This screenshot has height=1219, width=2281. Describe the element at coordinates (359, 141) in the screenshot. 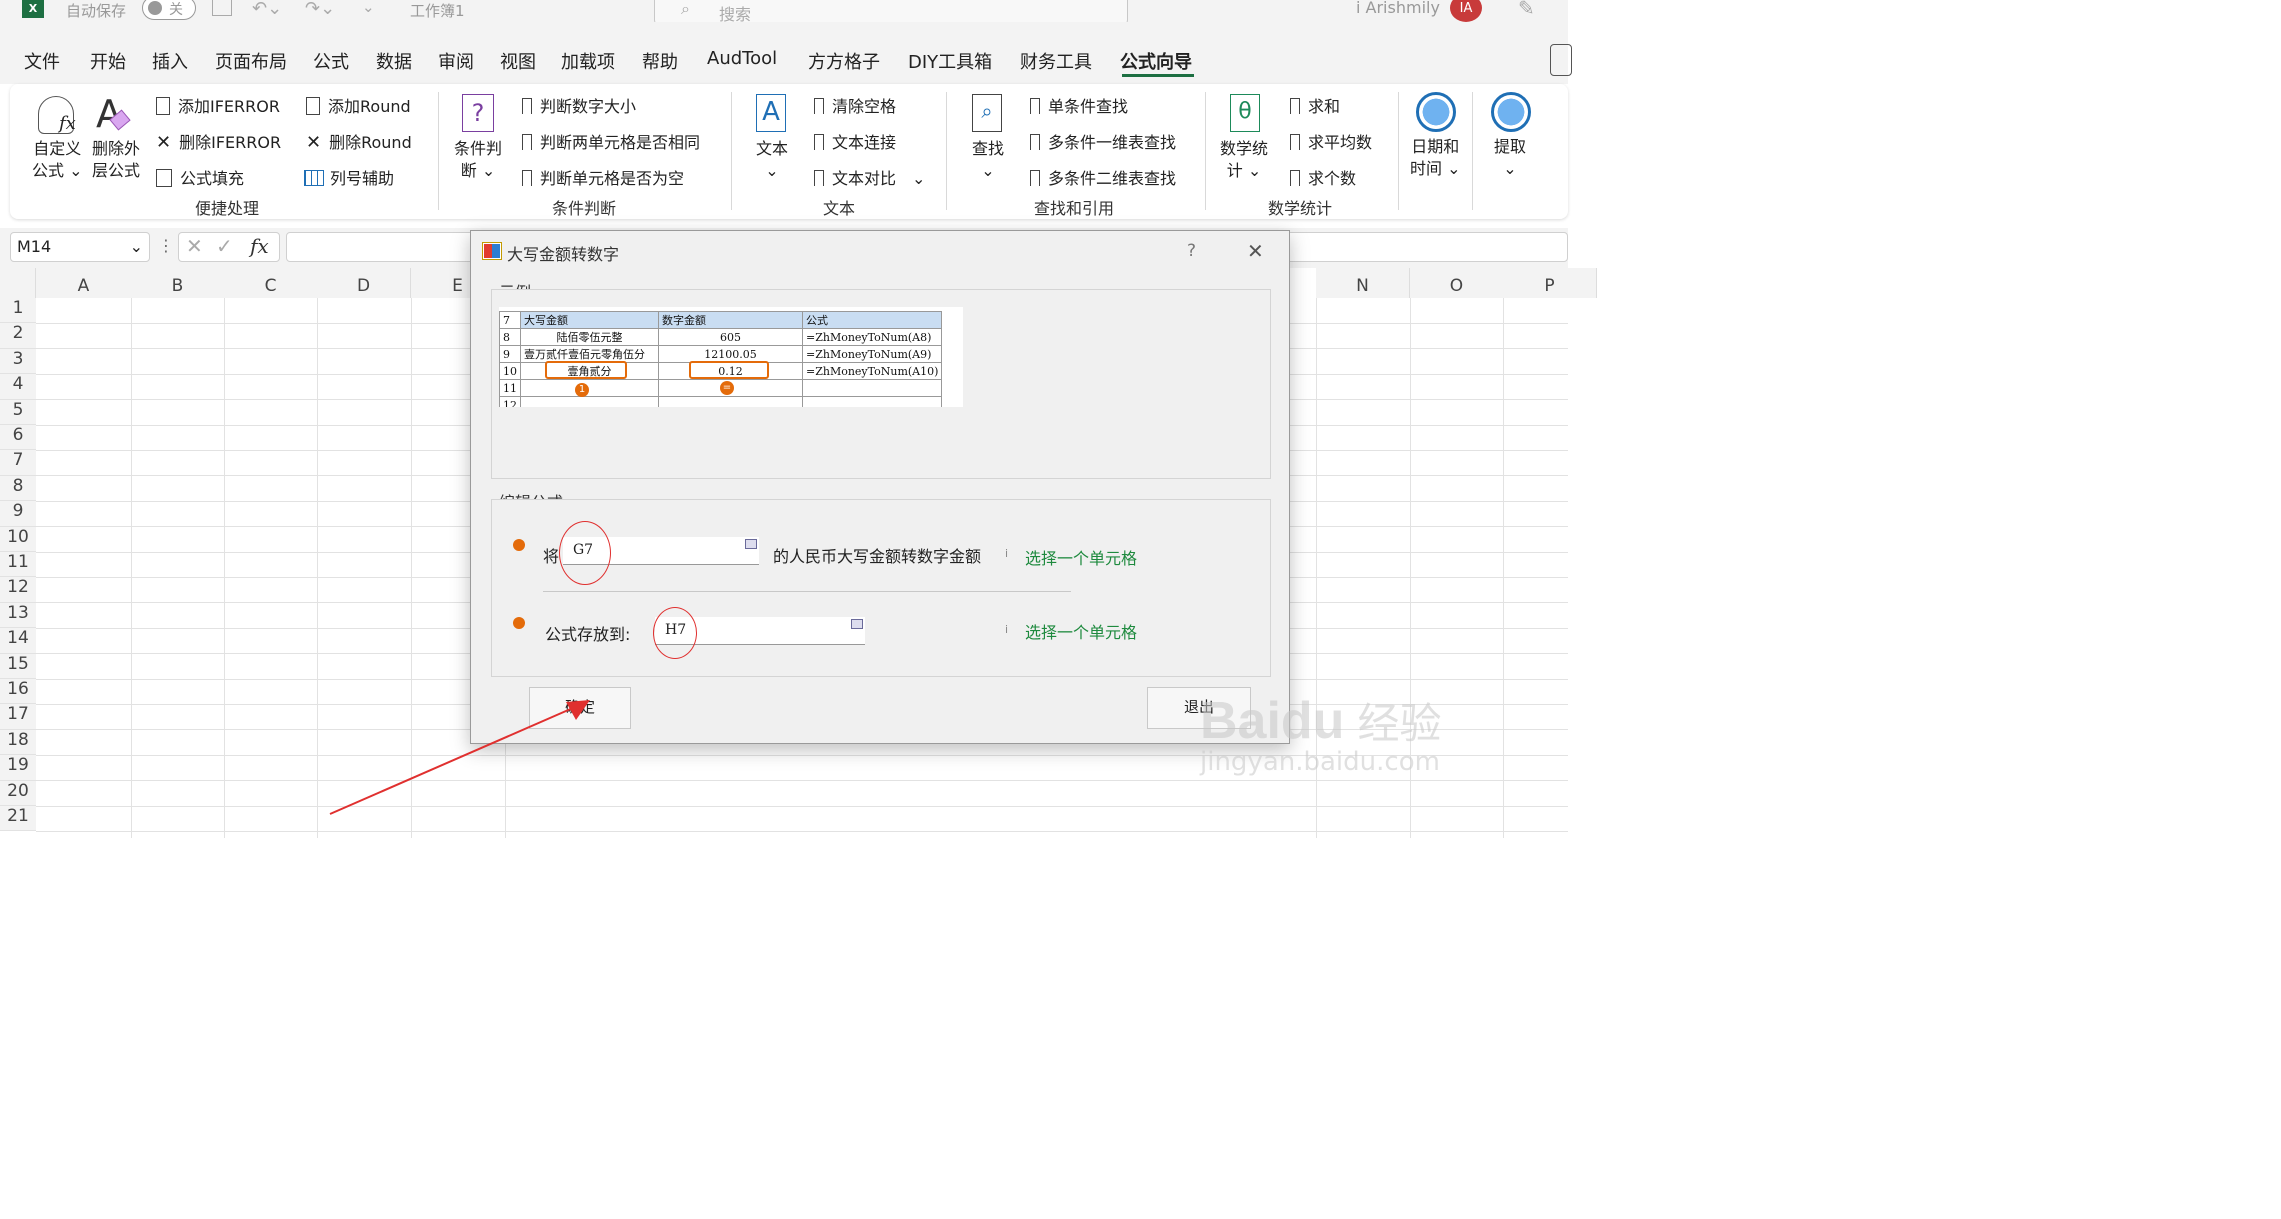

I see `delete-round-button: ✕ 删除Round` at that location.